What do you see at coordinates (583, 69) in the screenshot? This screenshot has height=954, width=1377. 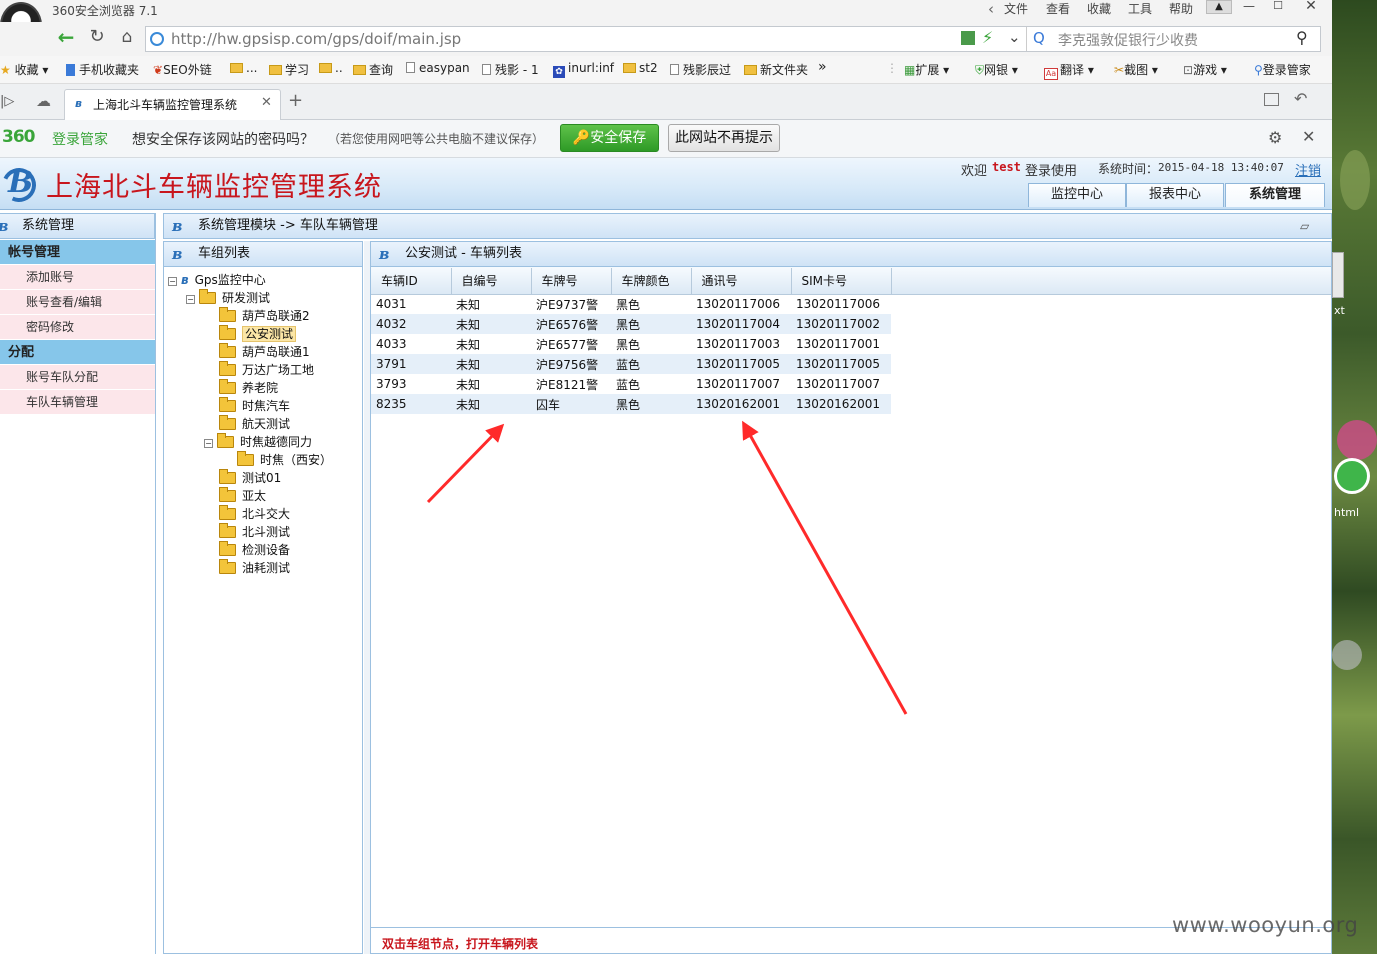 I see `bookmark-inurl: ✿ inurl:inf` at bounding box center [583, 69].